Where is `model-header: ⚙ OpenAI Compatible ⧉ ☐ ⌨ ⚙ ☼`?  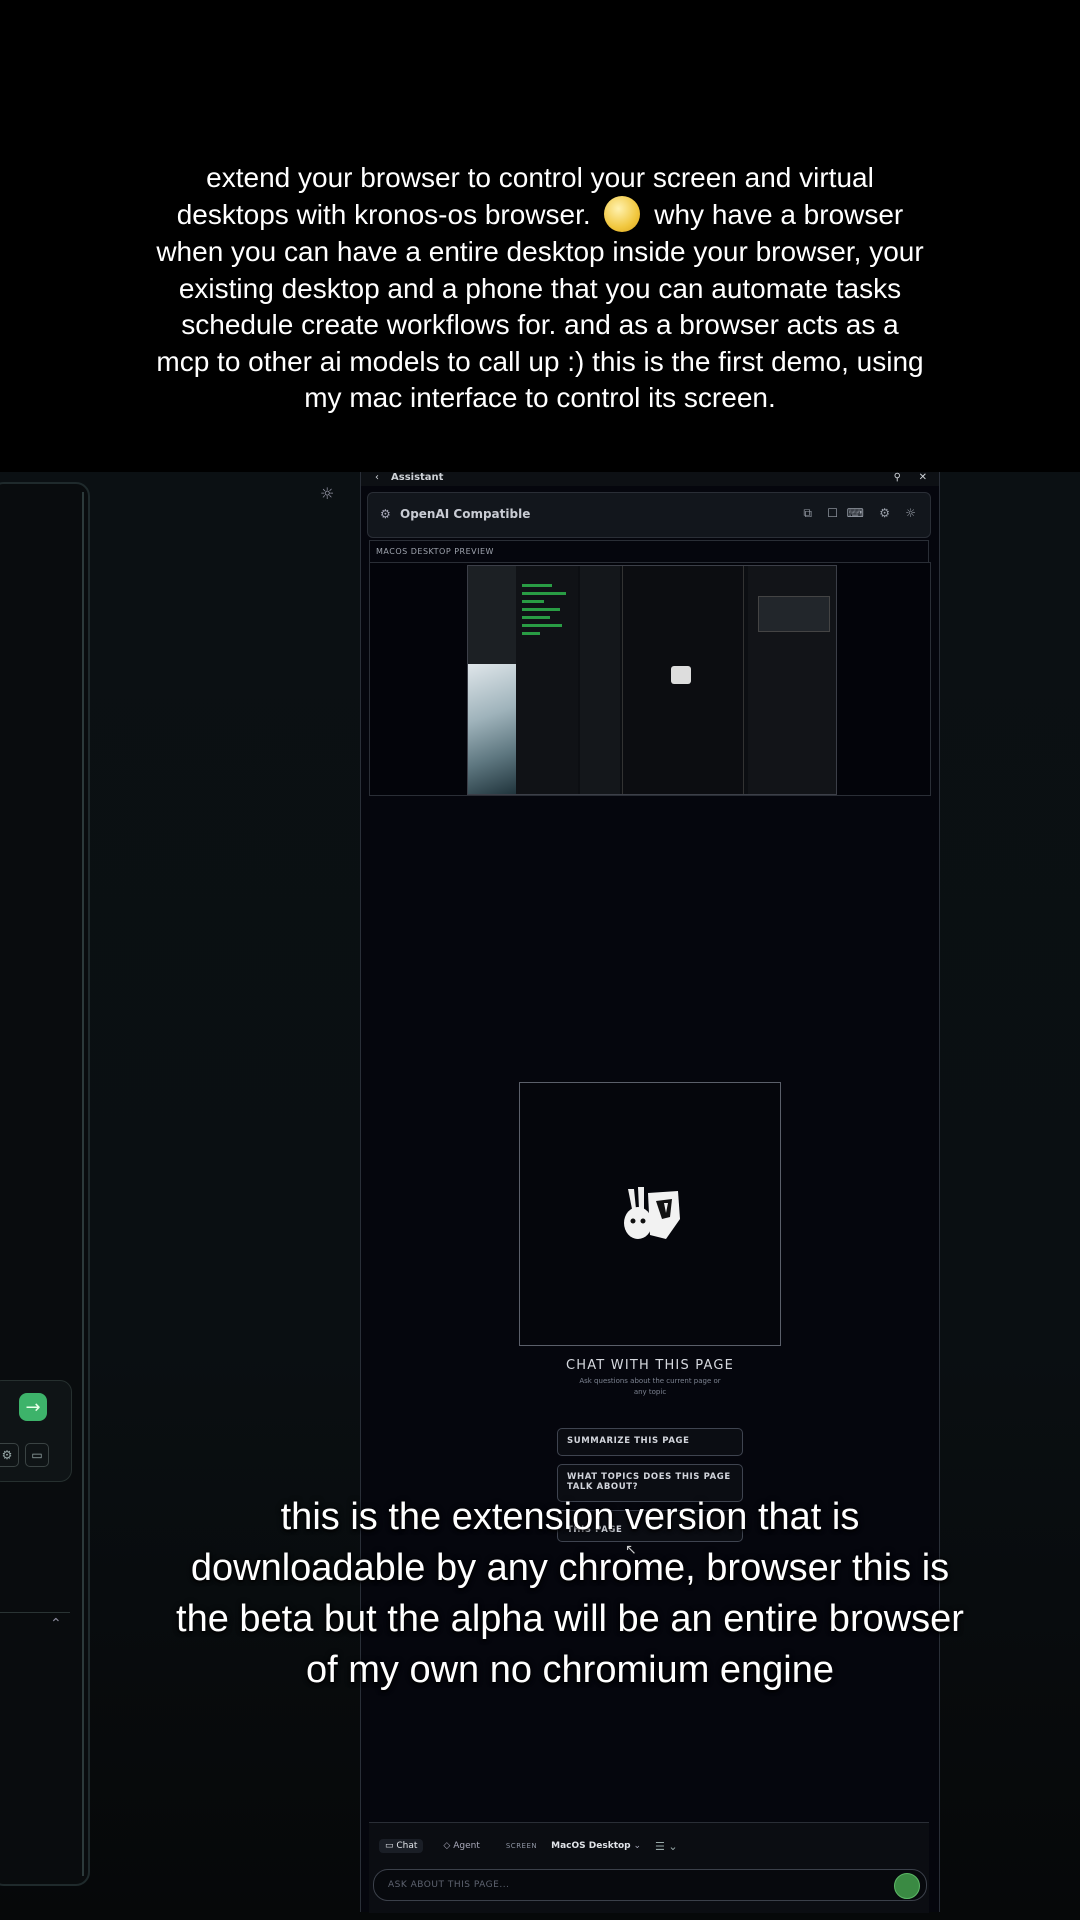 model-header: ⚙ OpenAI Compatible ⧉ ☐ ⌨ ⚙ ☼ is located at coordinates (649, 515).